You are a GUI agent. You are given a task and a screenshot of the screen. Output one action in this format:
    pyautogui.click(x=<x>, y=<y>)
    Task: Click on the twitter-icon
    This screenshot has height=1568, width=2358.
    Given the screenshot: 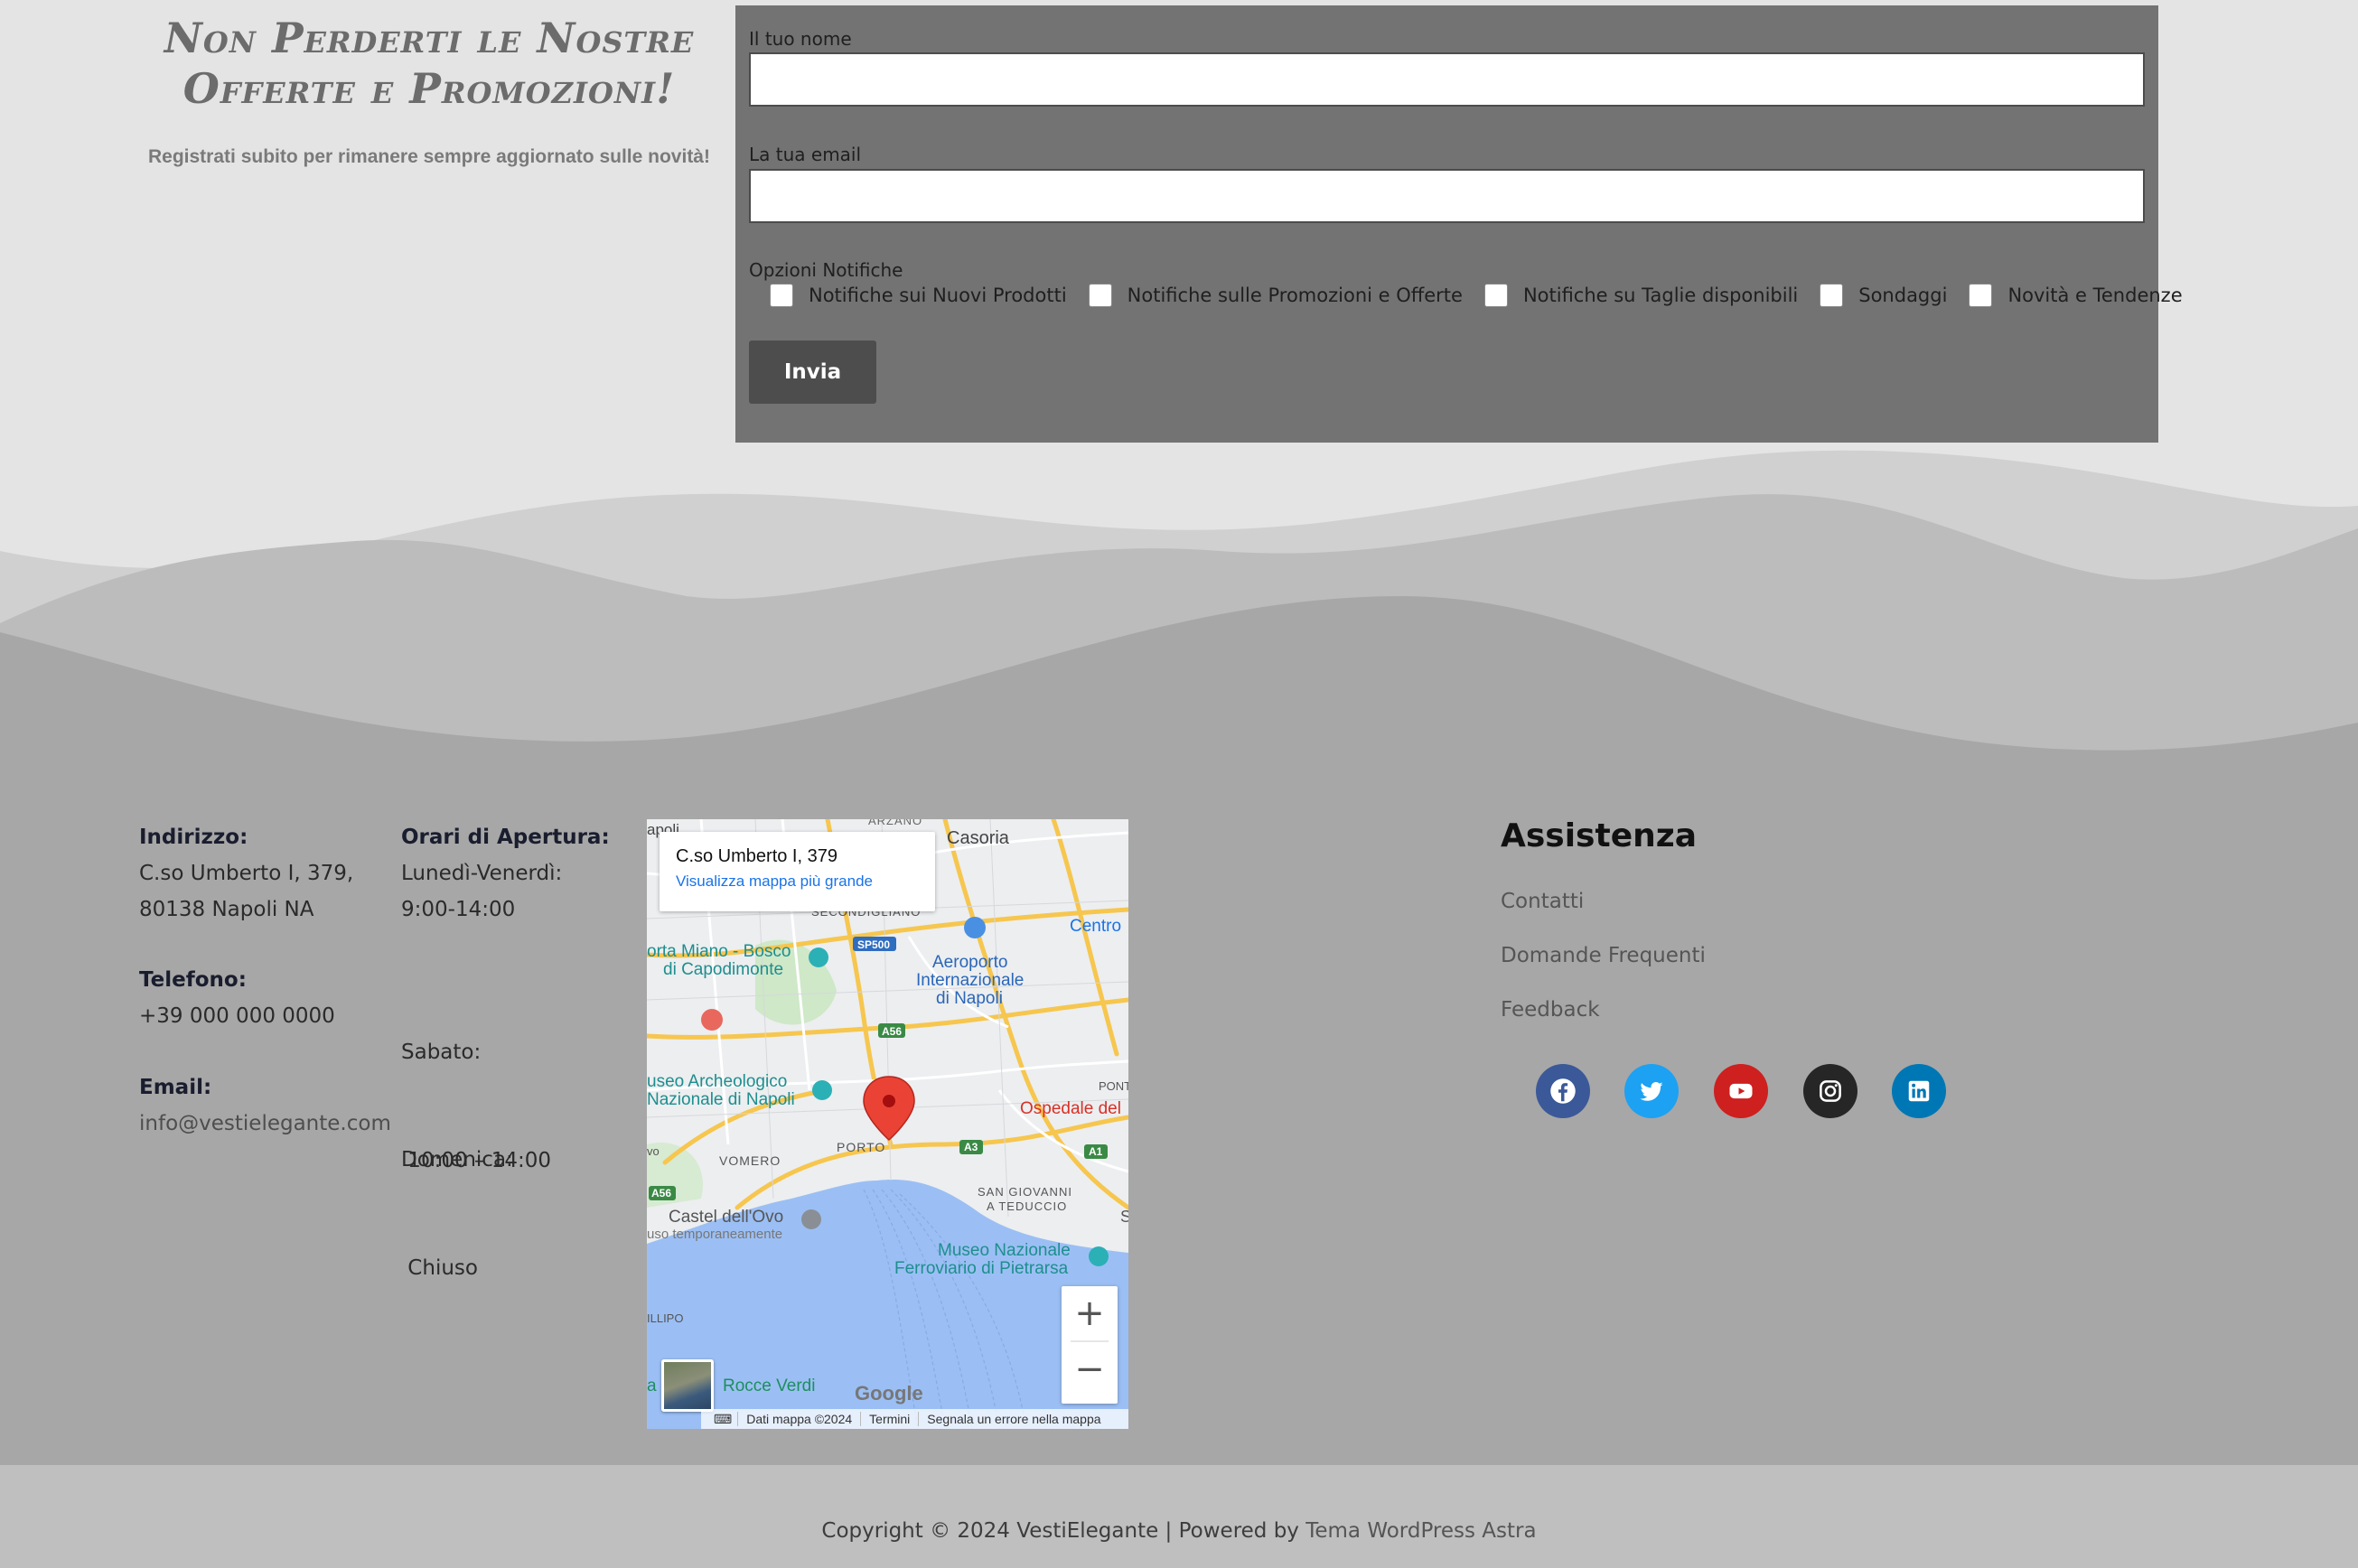 What is the action you would take?
    pyautogui.click(x=1651, y=1091)
    